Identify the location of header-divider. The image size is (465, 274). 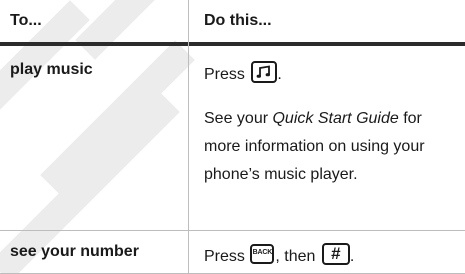
(232, 44).